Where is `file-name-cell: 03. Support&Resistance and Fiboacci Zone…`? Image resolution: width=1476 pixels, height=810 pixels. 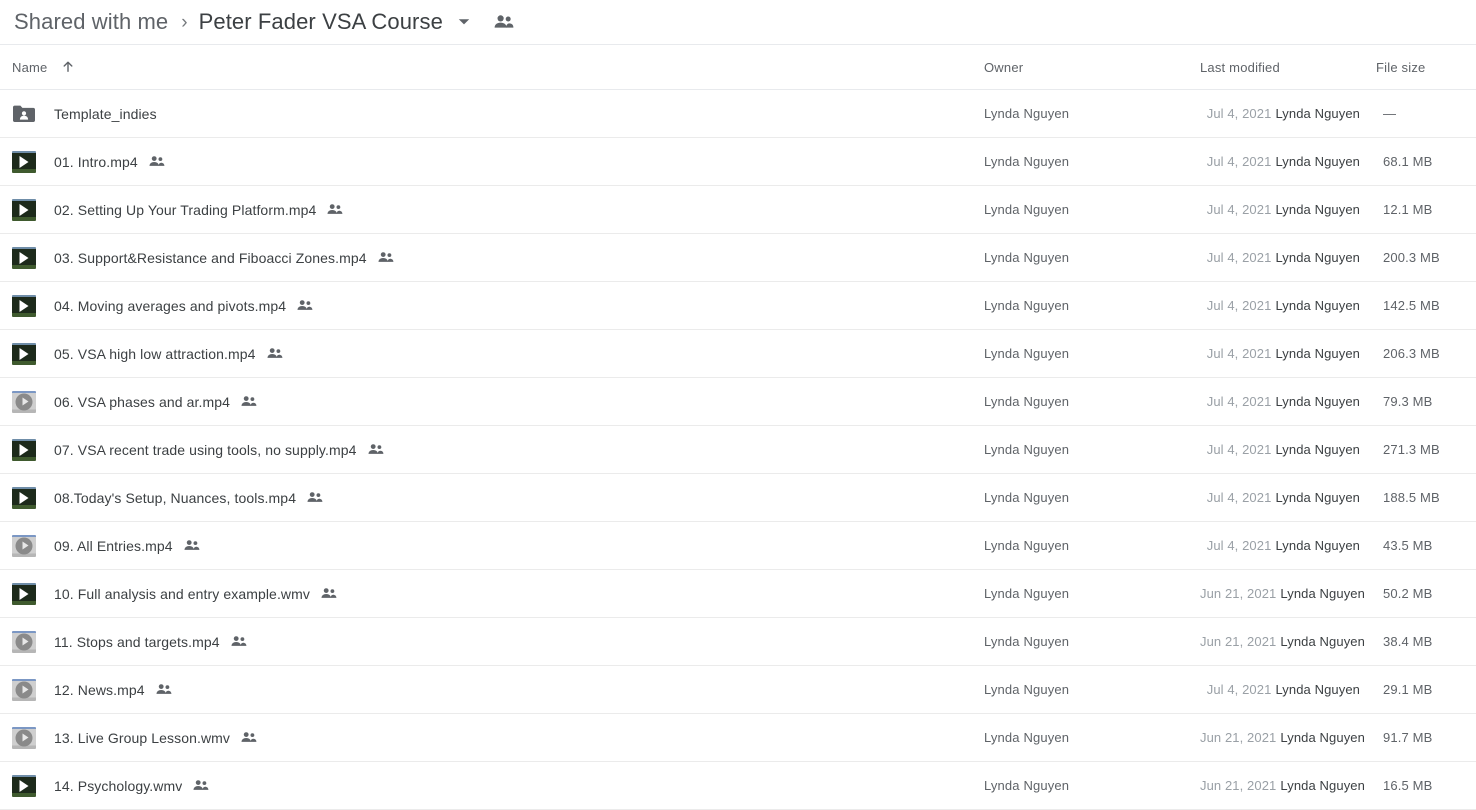 file-name-cell: 03. Support&Resistance and Fiboacci Zone… is located at coordinates (498, 258).